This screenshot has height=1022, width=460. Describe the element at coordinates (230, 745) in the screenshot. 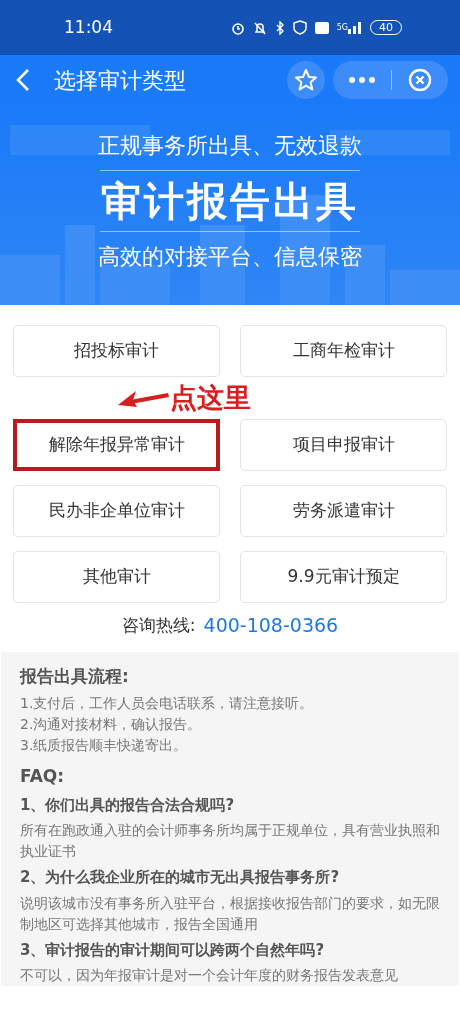

I see `process-step: 3.纸质报告顺丰快递寄出。` at that location.